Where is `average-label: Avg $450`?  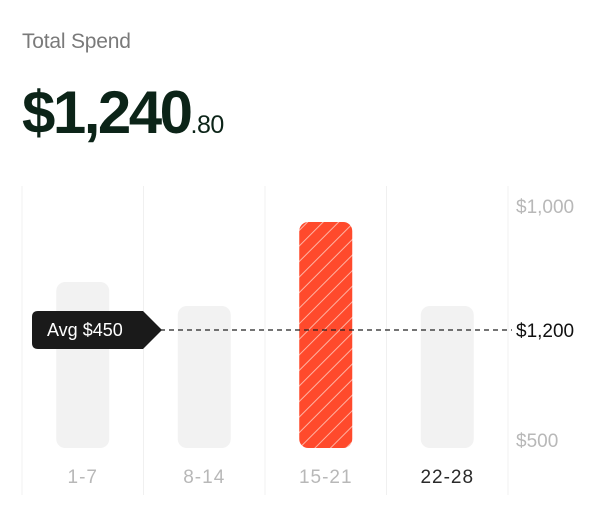
average-label: Avg $450 is located at coordinates (85, 330).